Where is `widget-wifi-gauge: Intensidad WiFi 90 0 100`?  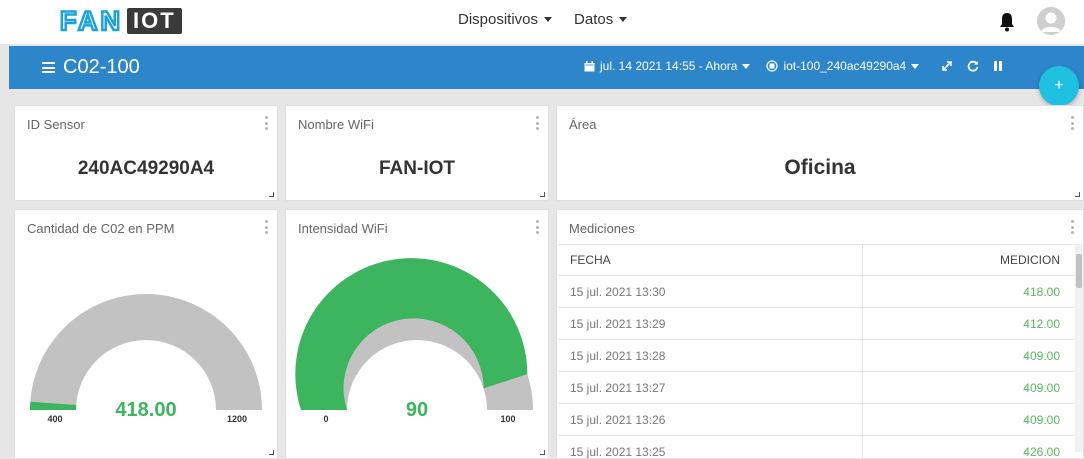
widget-wifi-gauge: Intensidad WiFi 90 0 100 is located at coordinates (417, 334).